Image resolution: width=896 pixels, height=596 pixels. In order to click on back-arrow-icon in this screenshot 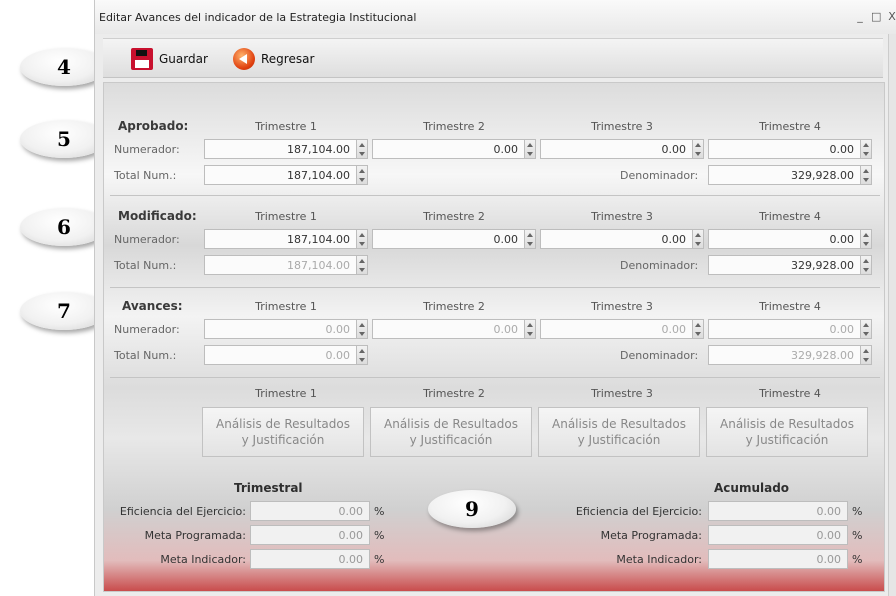, I will do `click(244, 59)`.